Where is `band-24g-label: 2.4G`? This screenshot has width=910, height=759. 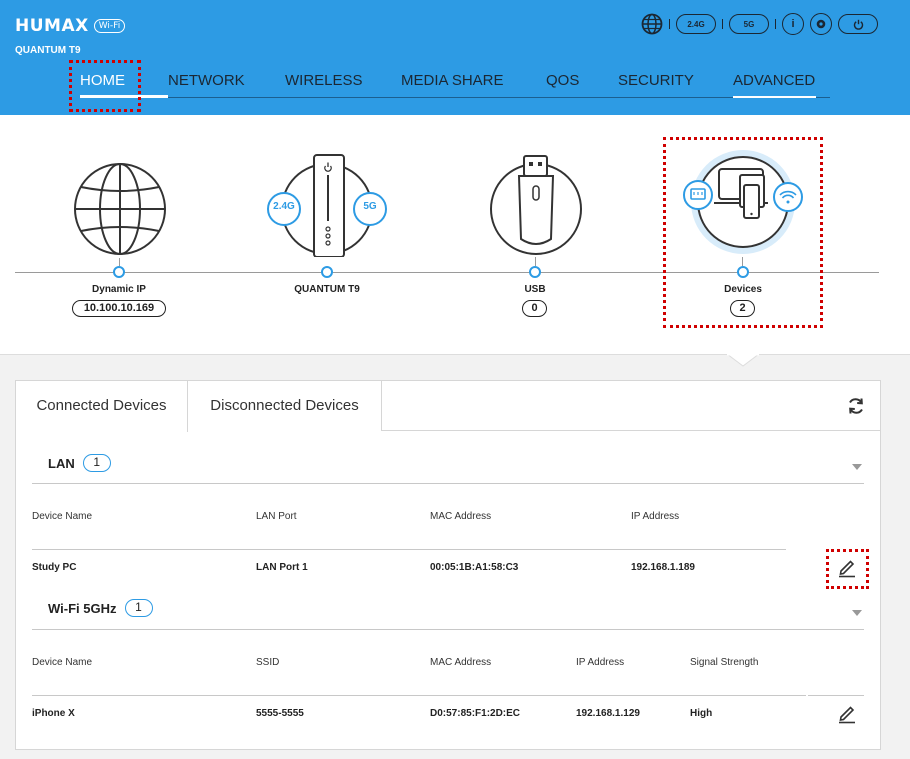 band-24g-label: 2.4G is located at coordinates (284, 206).